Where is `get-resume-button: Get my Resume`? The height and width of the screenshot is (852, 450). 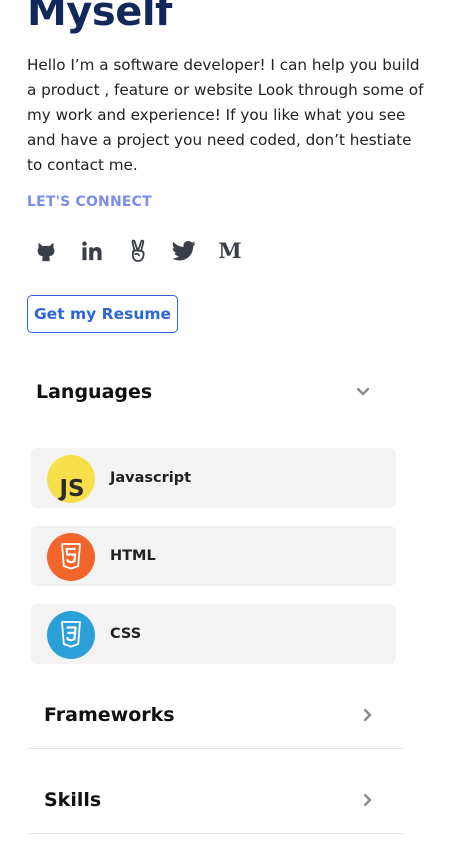
get-resume-button: Get my Resume is located at coordinates (102, 314).